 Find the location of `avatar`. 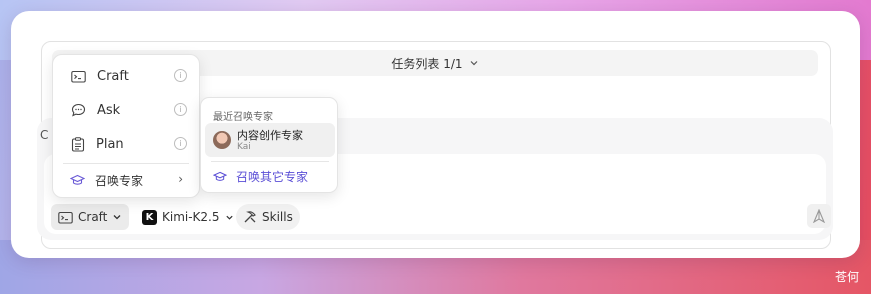

avatar is located at coordinates (222, 140).